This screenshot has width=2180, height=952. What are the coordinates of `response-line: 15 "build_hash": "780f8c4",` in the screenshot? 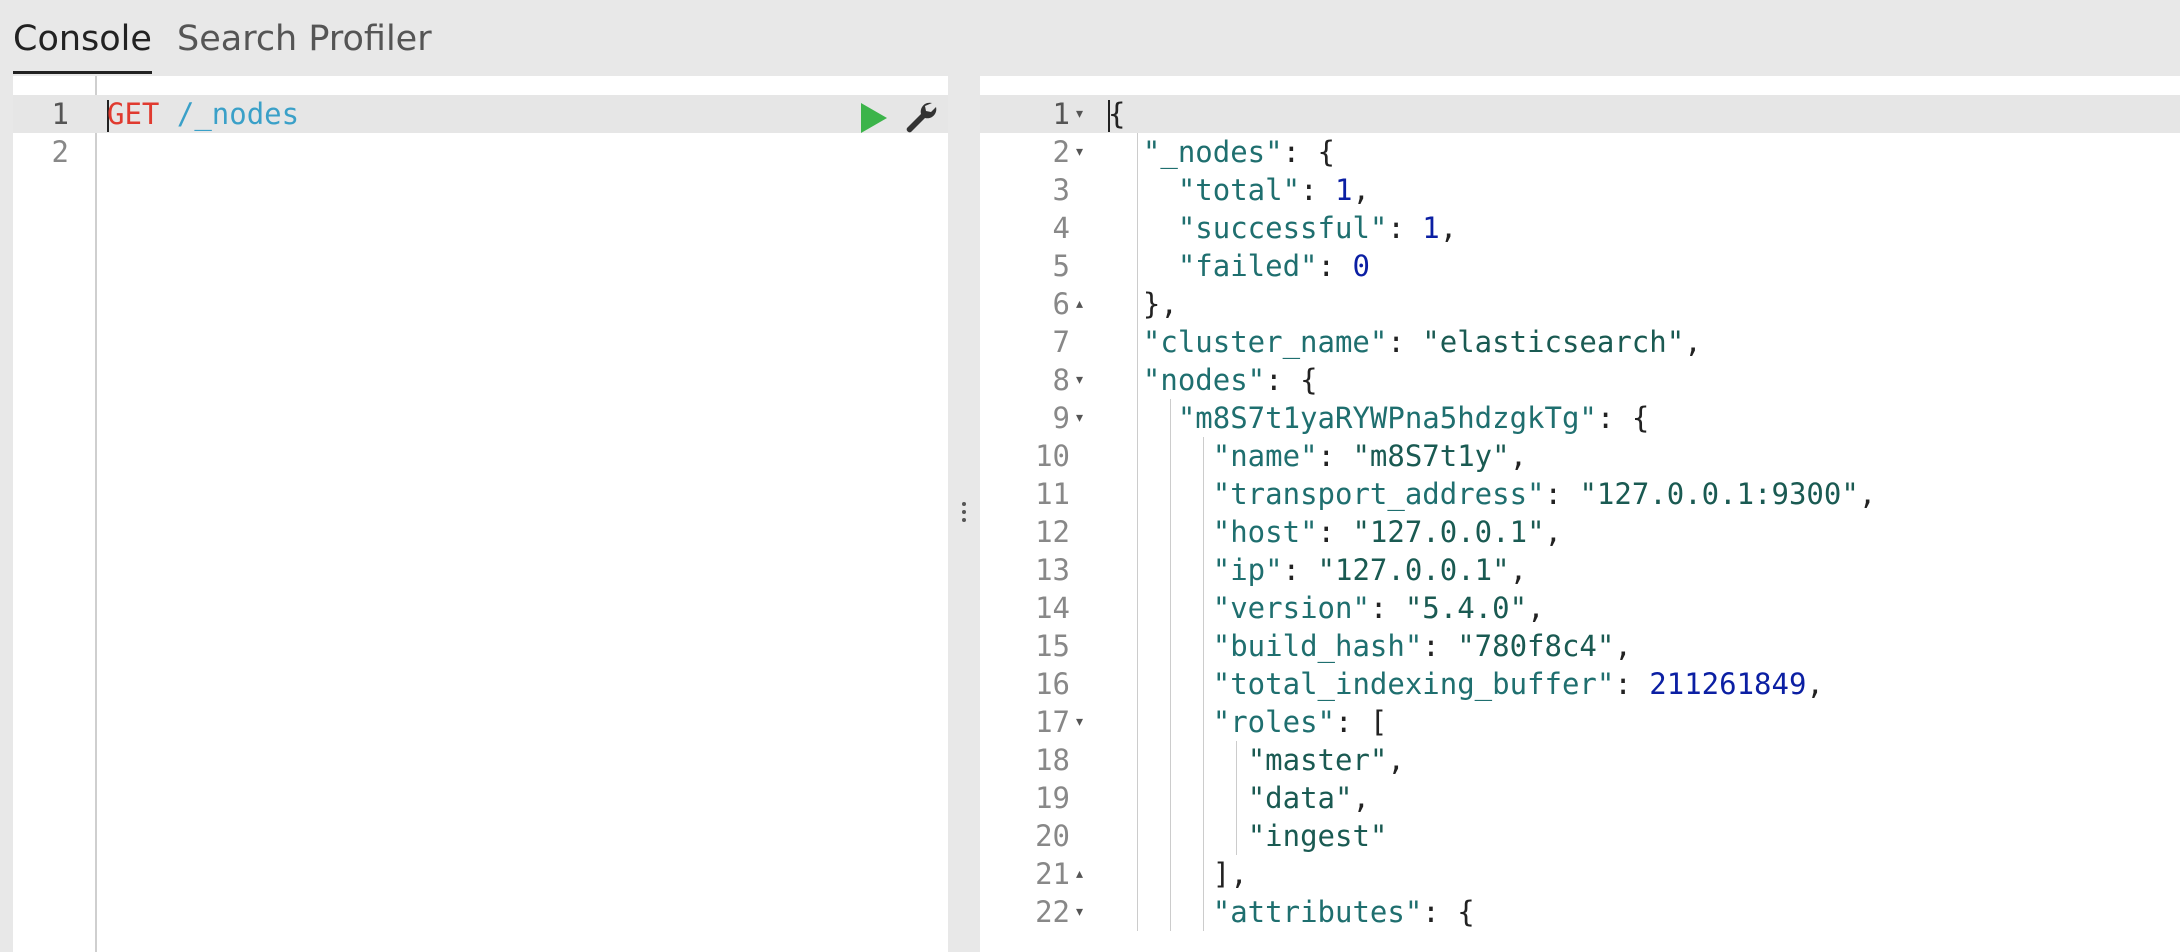 It's located at (1580, 646).